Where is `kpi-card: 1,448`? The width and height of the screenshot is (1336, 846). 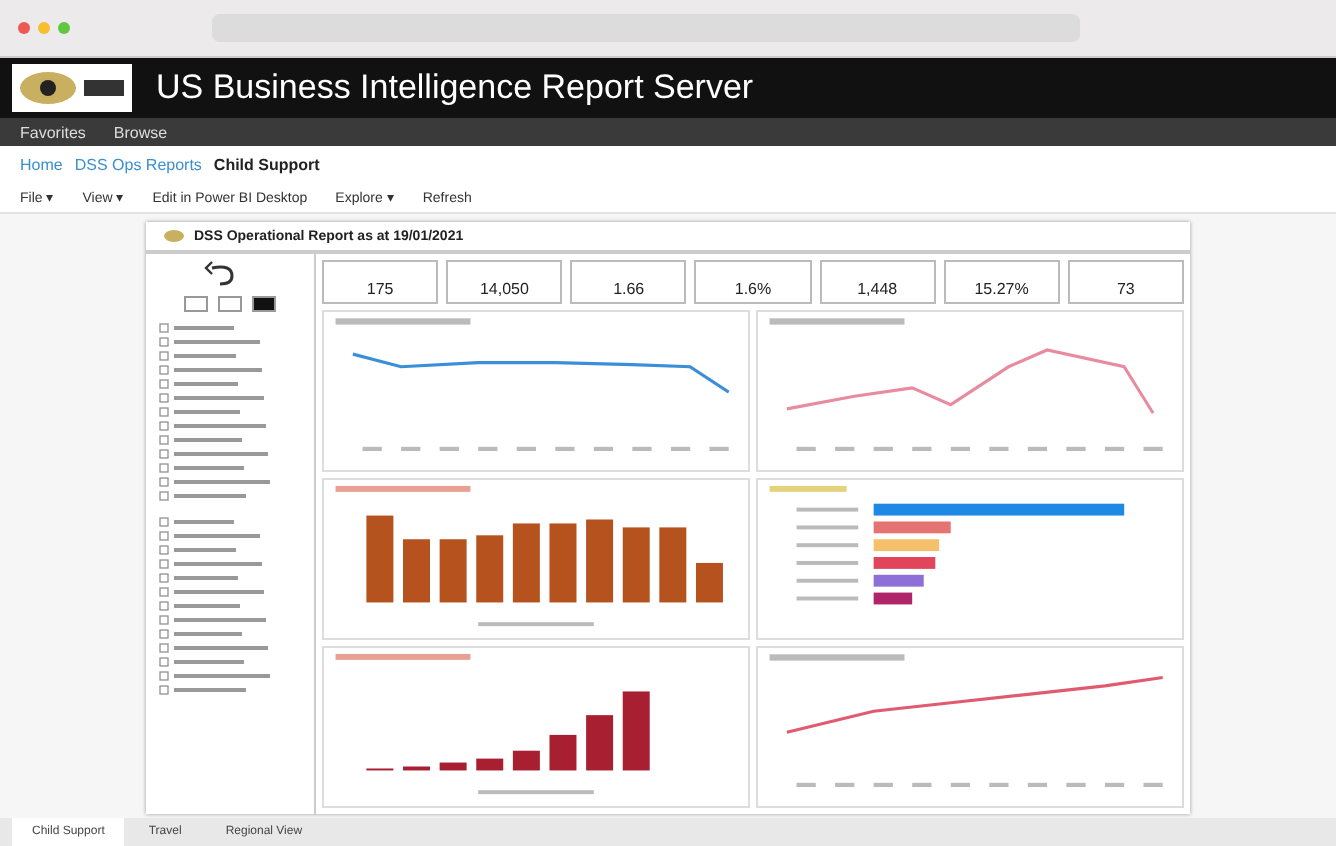 kpi-card: 1,448 is located at coordinates (877, 282).